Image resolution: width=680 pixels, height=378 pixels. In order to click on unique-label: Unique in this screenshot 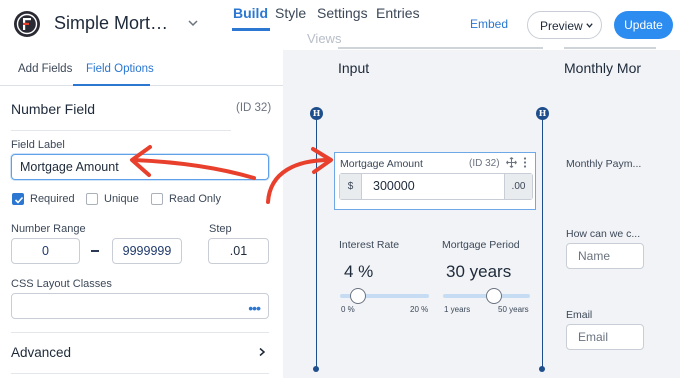, I will do `click(121, 199)`.